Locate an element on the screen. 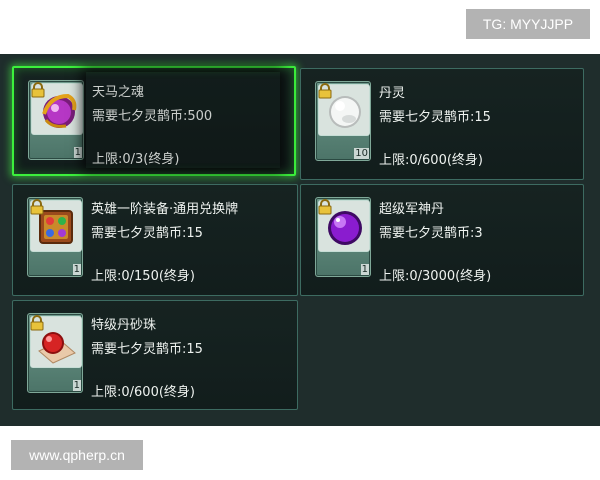 Image resolution: width=600 pixels, height=480 pixels. tg-watermark: TG: MYYJJPP is located at coordinates (528, 24).